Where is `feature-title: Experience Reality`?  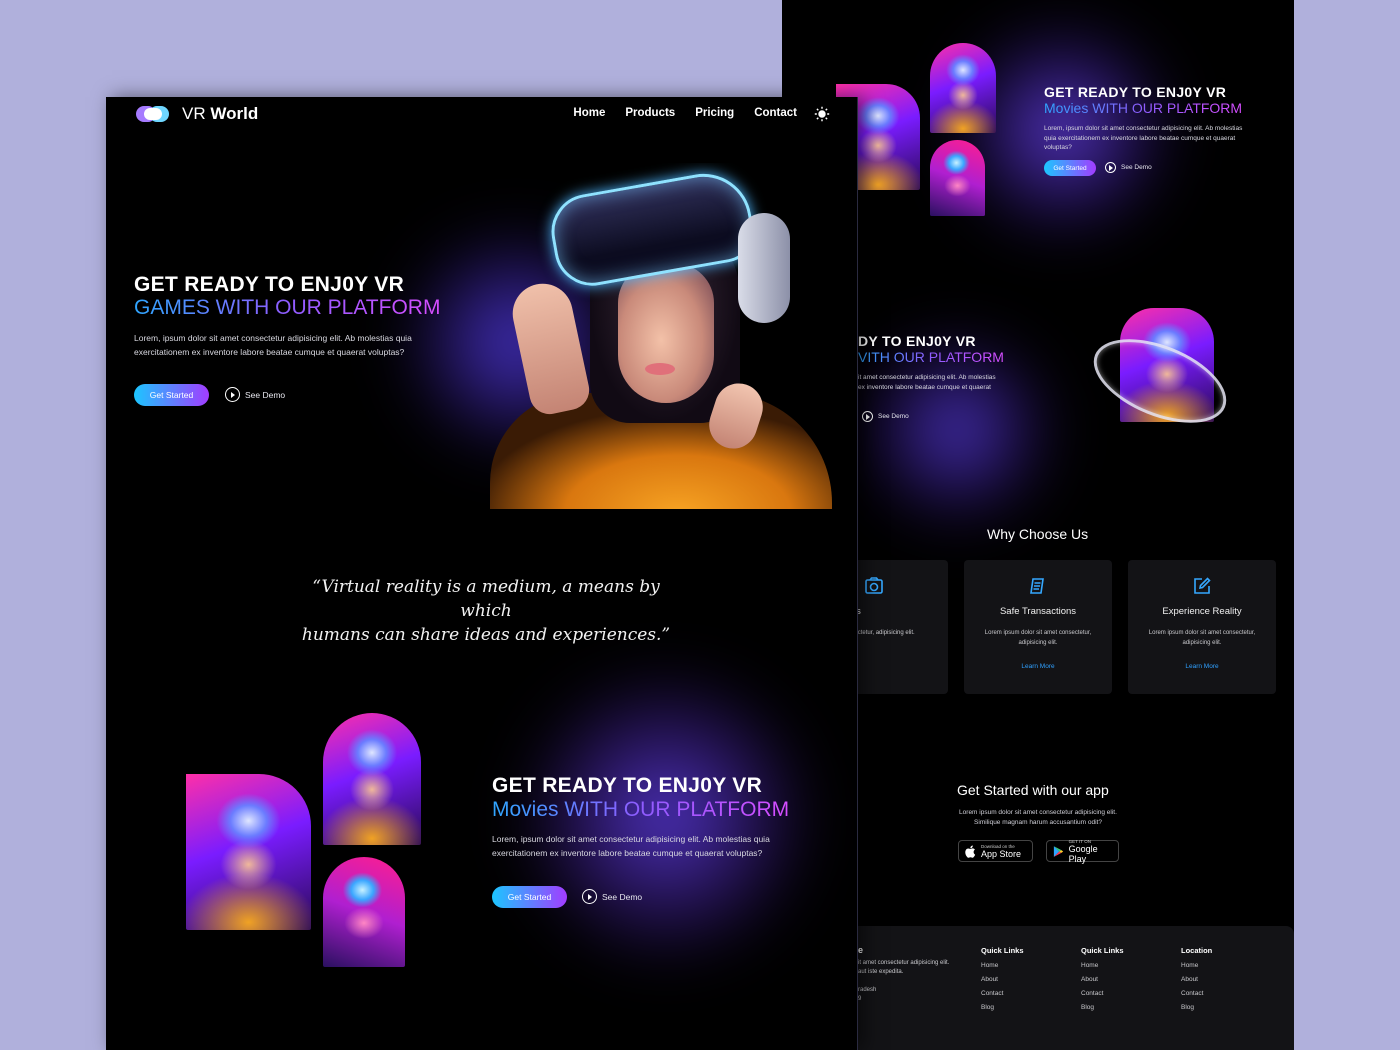
feature-title: Experience Reality is located at coordinates (1202, 611).